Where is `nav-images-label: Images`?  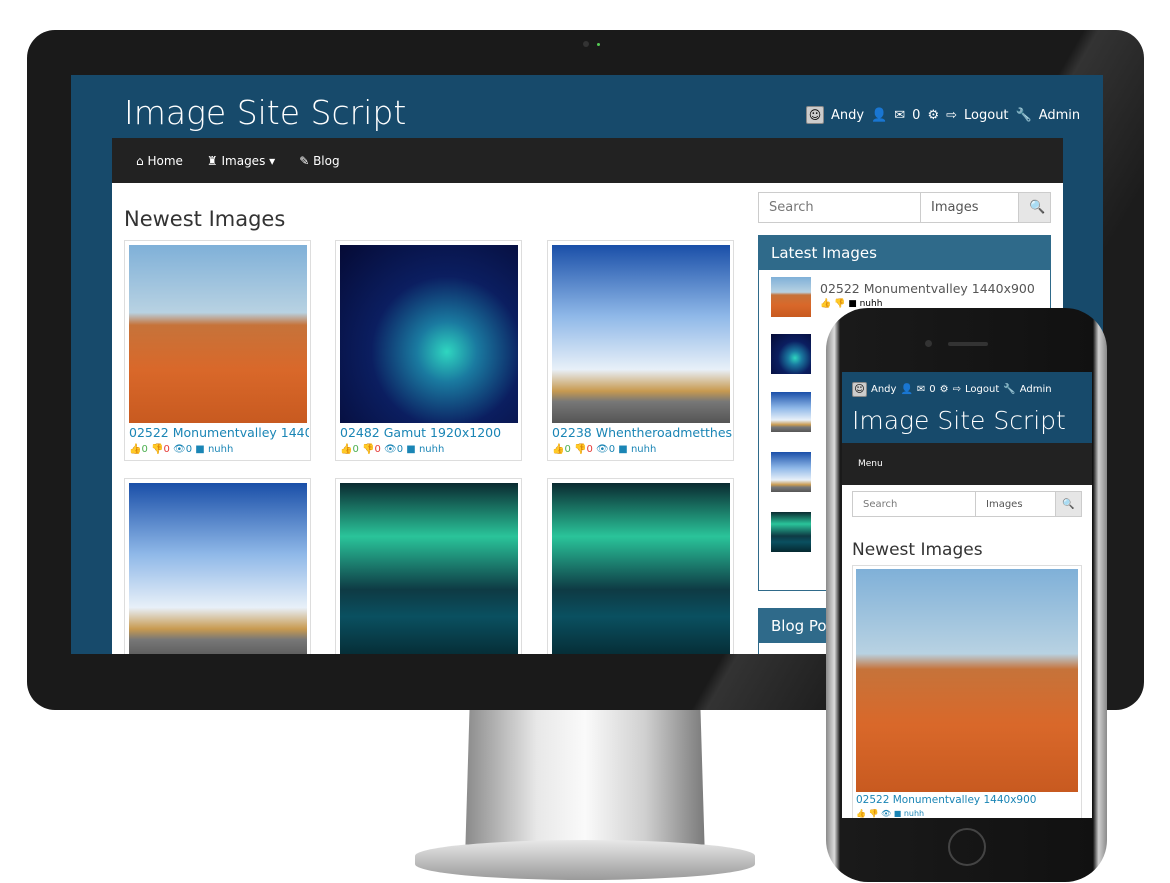 nav-images-label: Images is located at coordinates (243, 160).